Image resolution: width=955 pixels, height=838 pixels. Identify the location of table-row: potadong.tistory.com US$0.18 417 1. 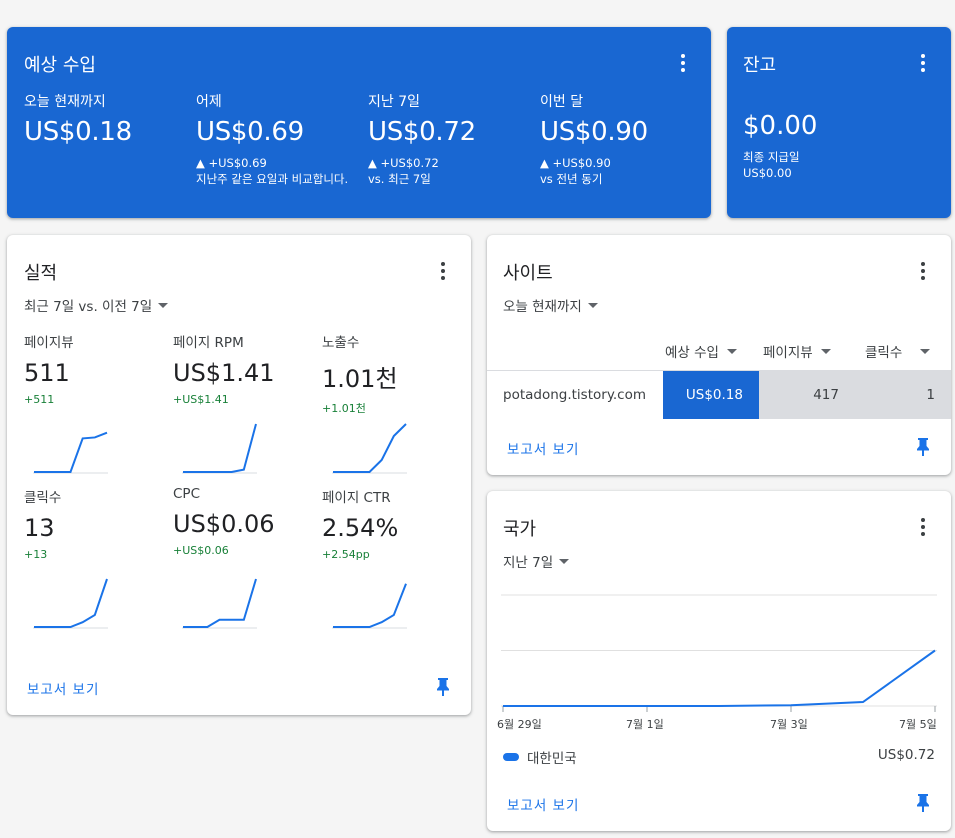
(719, 395).